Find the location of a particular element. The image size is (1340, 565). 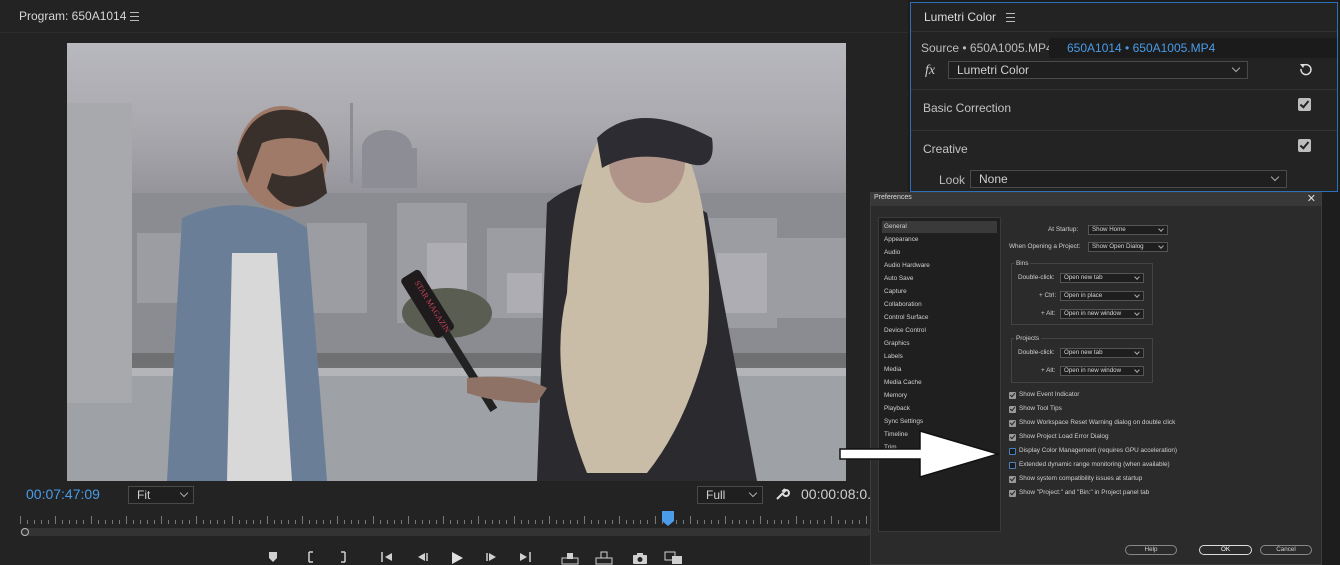

category-item: Audio Hardware is located at coordinates (939, 266).